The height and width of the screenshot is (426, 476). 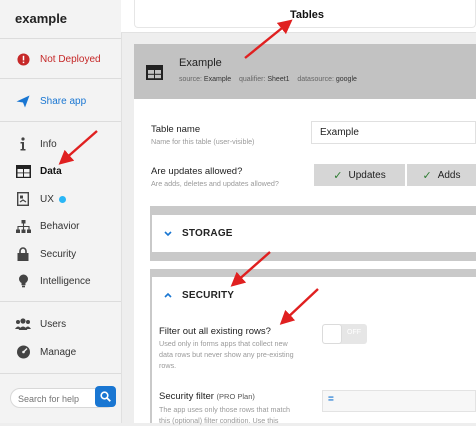 I want to click on sidebar-item-label: Info, so click(x=48, y=144).